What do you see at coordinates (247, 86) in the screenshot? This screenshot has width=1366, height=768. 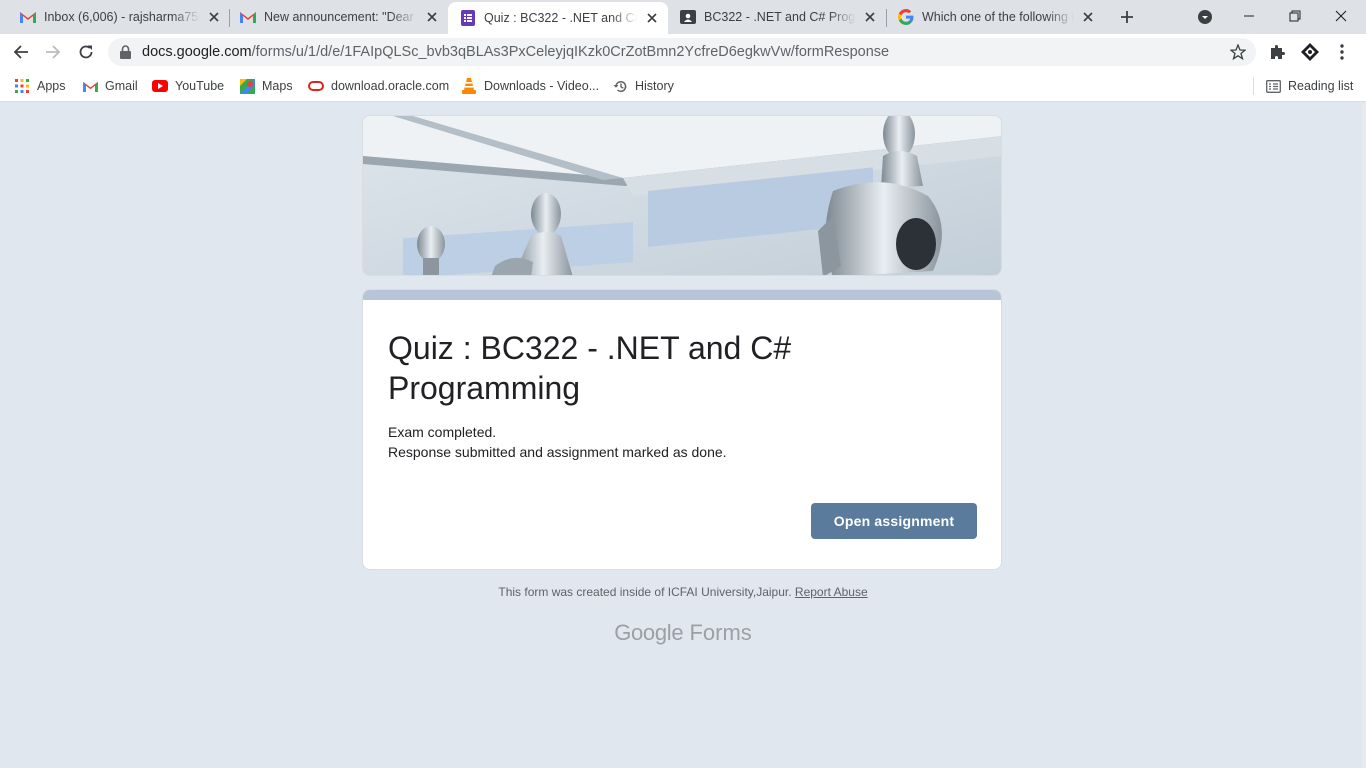 I see `maps-icon` at bounding box center [247, 86].